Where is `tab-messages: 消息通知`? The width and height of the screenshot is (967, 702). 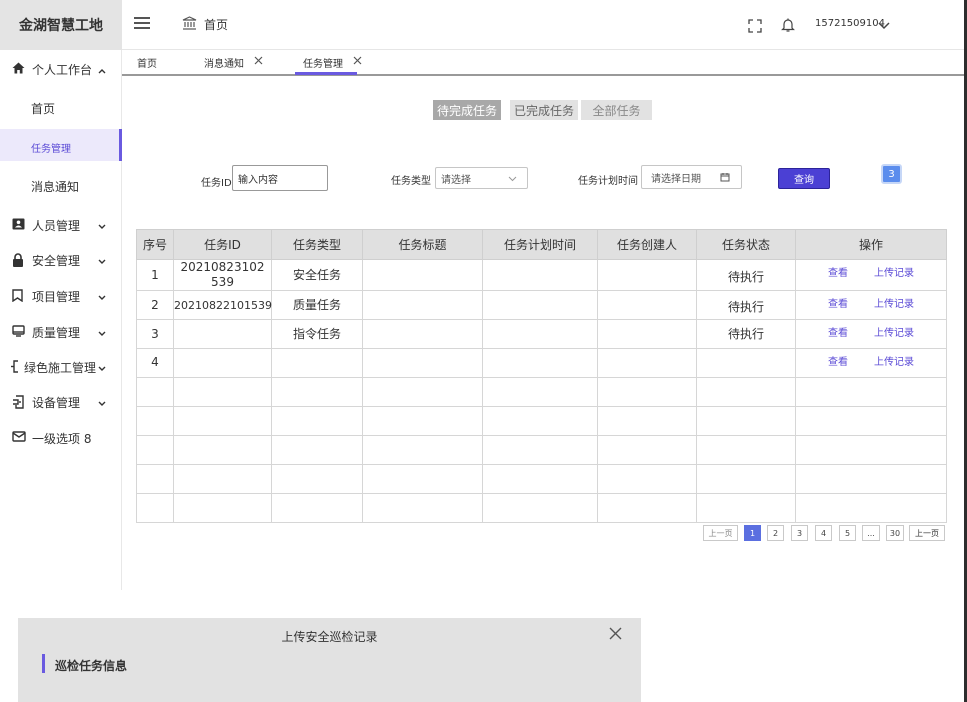 tab-messages: 消息通知 is located at coordinates (233, 62).